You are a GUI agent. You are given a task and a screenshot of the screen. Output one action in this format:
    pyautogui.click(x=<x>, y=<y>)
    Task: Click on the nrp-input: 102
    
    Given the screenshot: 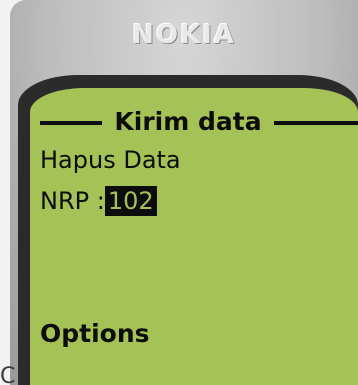 What is the action you would take?
    pyautogui.click(x=130, y=201)
    